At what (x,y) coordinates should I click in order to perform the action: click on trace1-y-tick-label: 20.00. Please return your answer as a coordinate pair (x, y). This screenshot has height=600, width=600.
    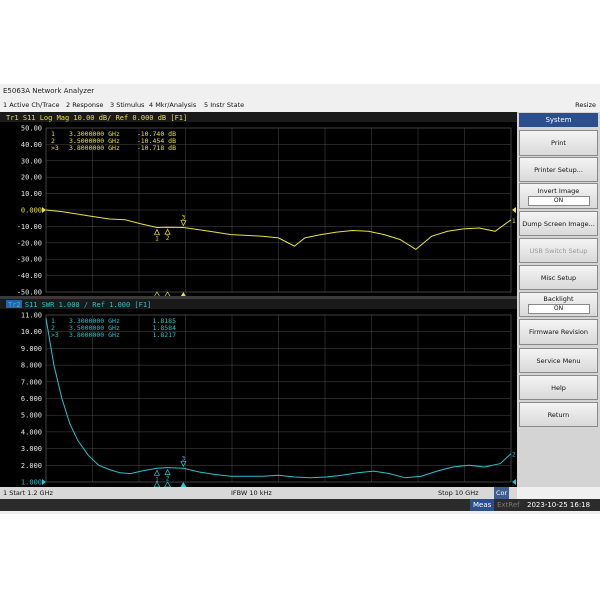
    Looking at the image, I should click on (31, 178).